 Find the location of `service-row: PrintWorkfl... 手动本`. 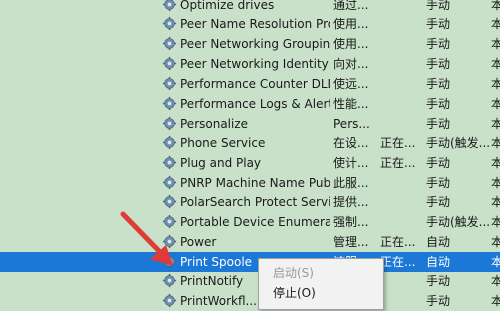

service-row: PrintWorkfl... 手动本 is located at coordinates (250, 301).